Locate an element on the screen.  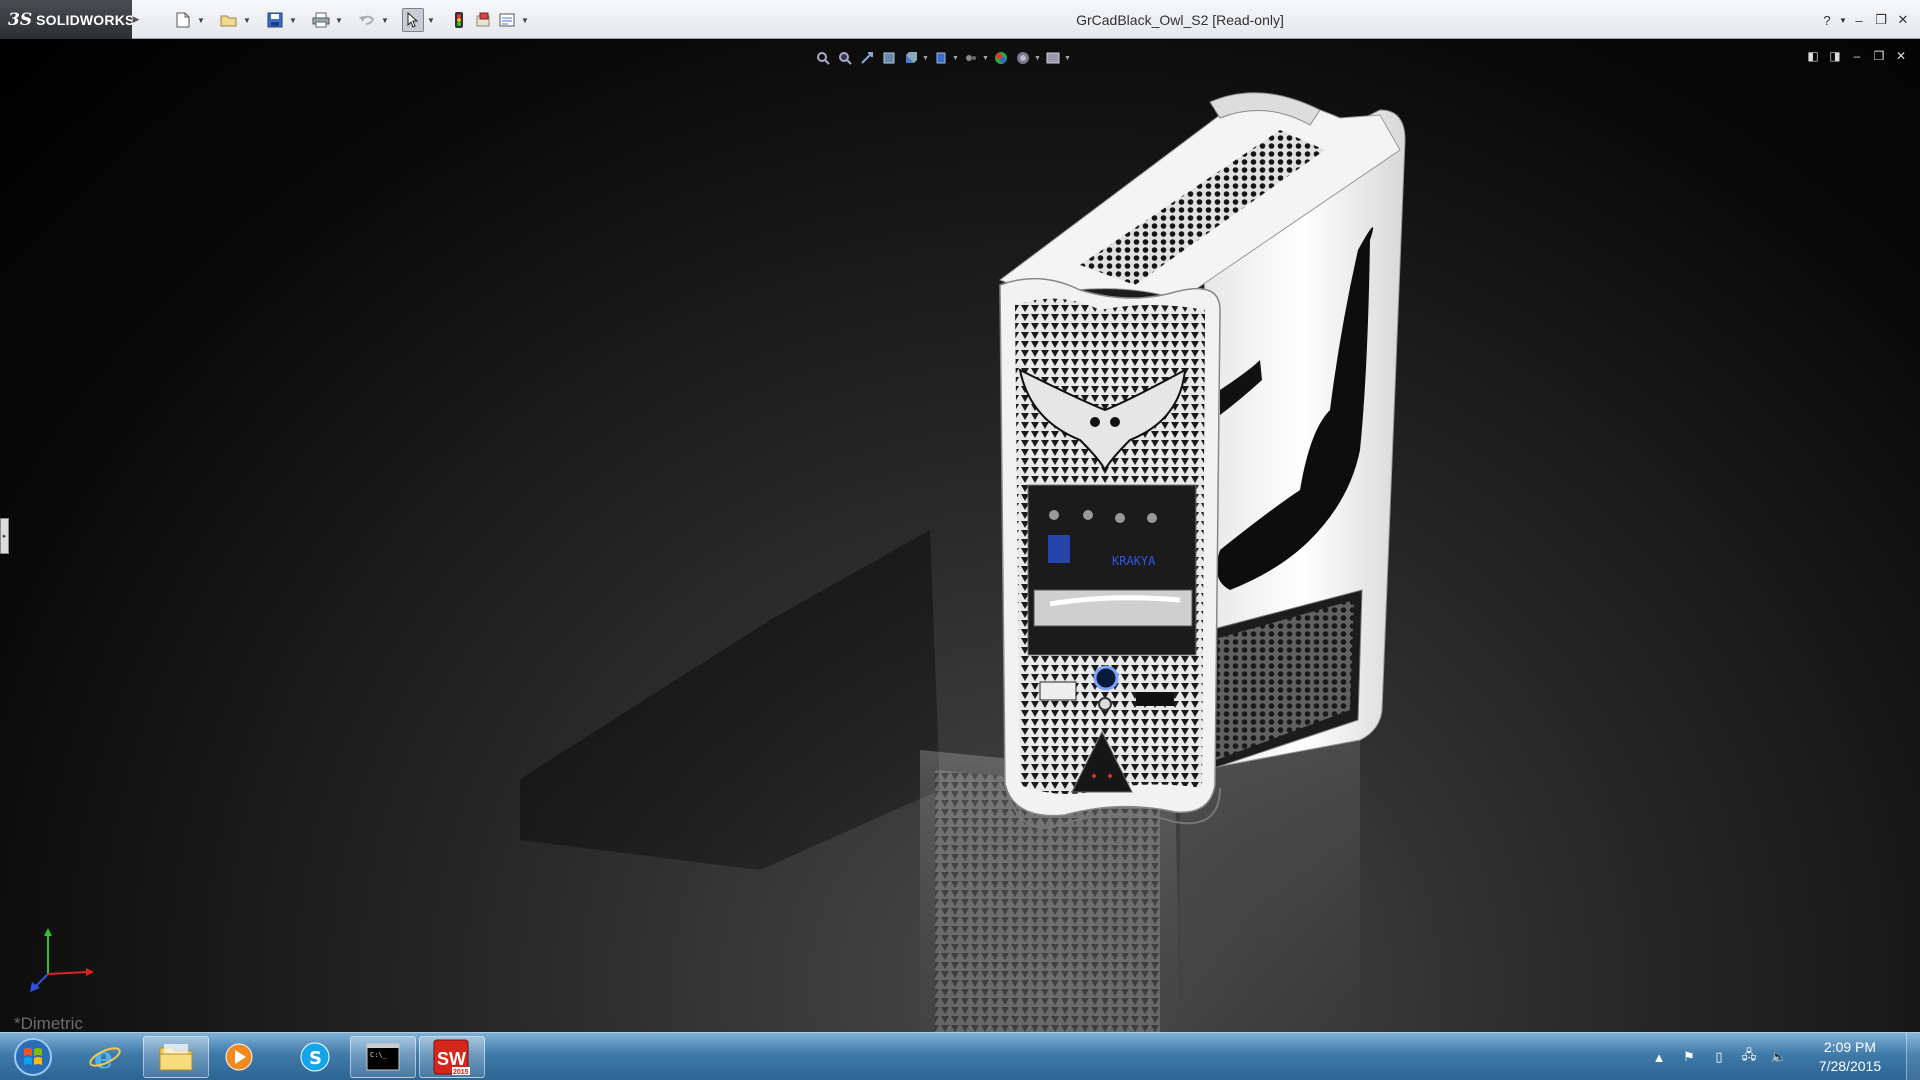
solidworks-icon: SW 2015 is located at coordinates (451, 1057).